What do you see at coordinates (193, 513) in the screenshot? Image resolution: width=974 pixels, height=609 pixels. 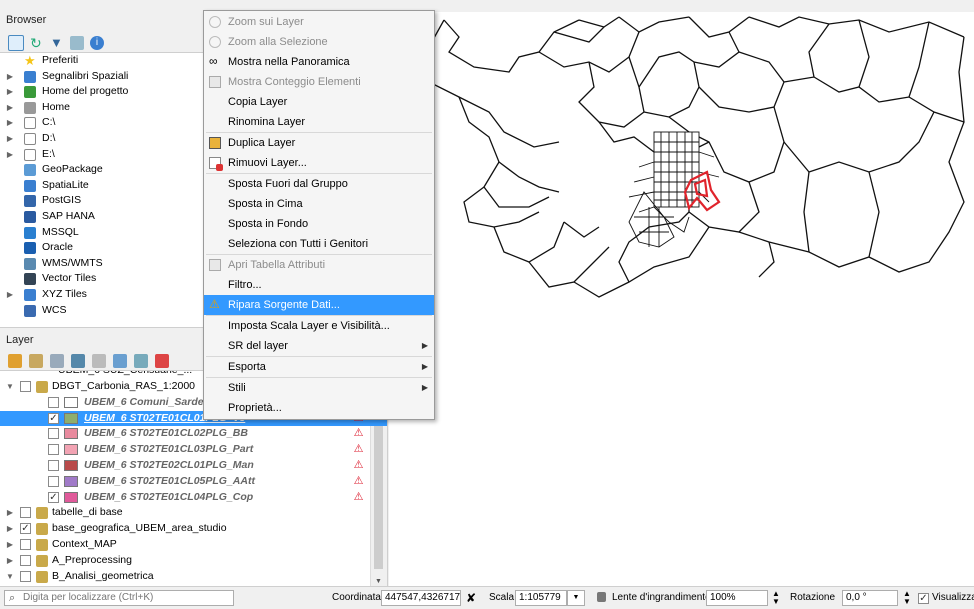 I see `layer-group: ▶ tabelle_di base` at bounding box center [193, 513].